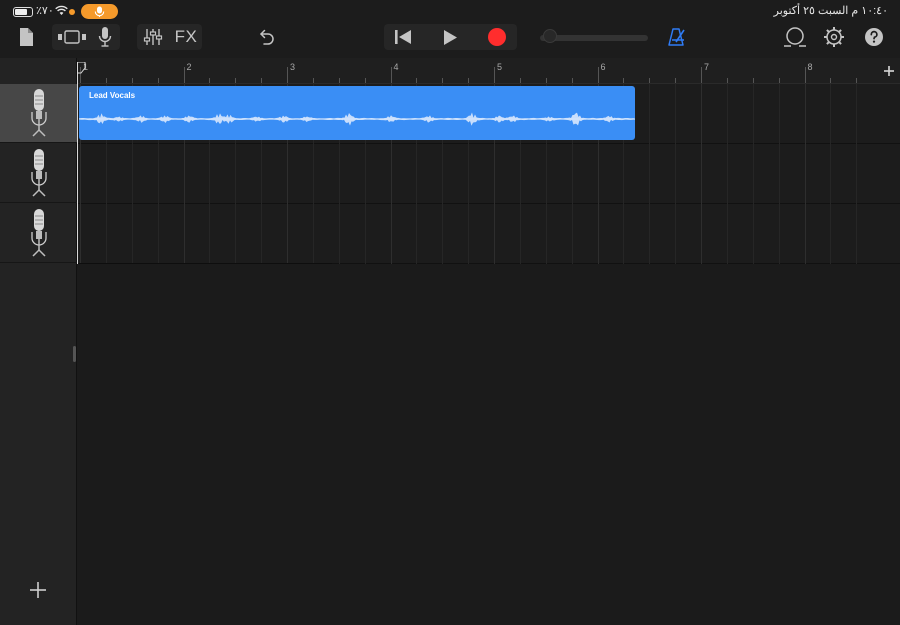 This screenshot has width=900, height=625. What do you see at coordinates (74, 354) in the screenshot?
I see `sidebar-resize-handle` at bounding box center [74, 354].